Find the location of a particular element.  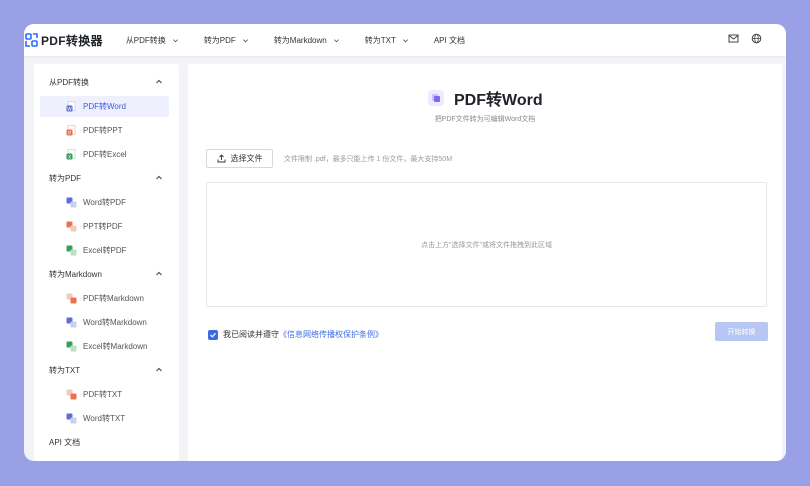

sidebar-item-label: Word转PDF is located at coordinates (104, 202).